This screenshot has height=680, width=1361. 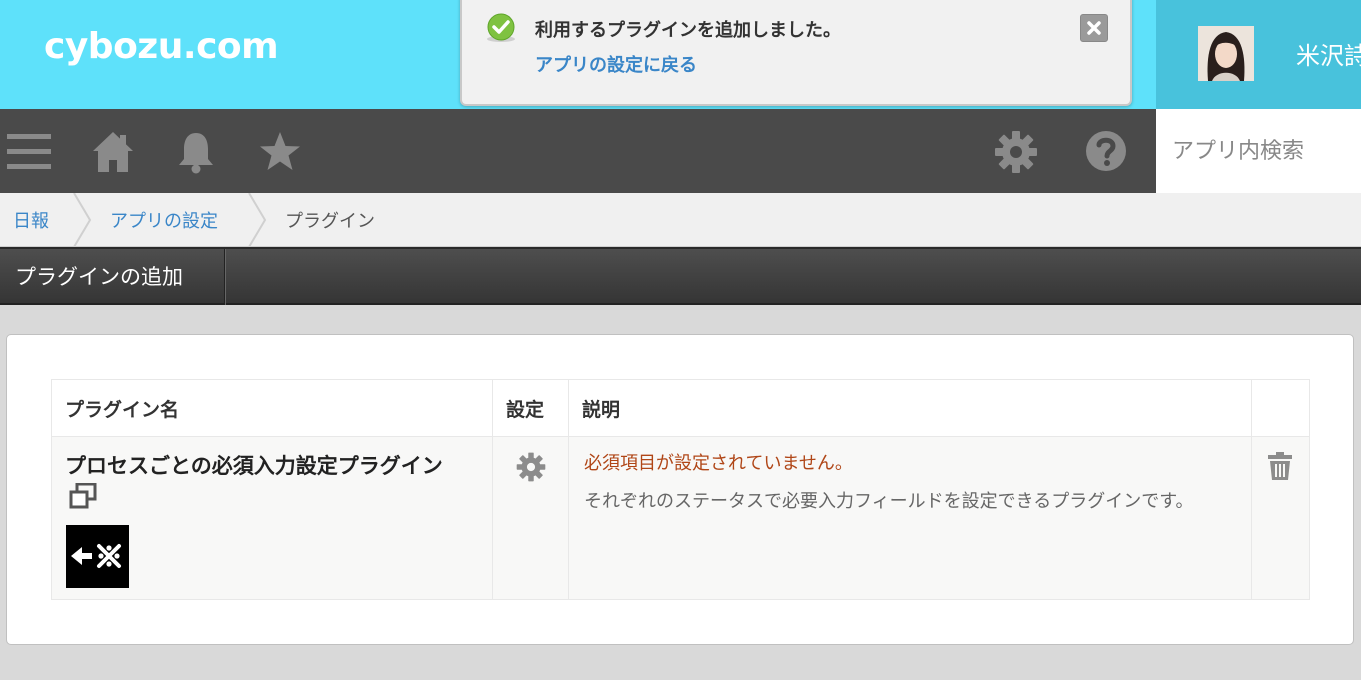 I want to click on cybozu-logo: cybozu.com, so click(x=161, y=46).